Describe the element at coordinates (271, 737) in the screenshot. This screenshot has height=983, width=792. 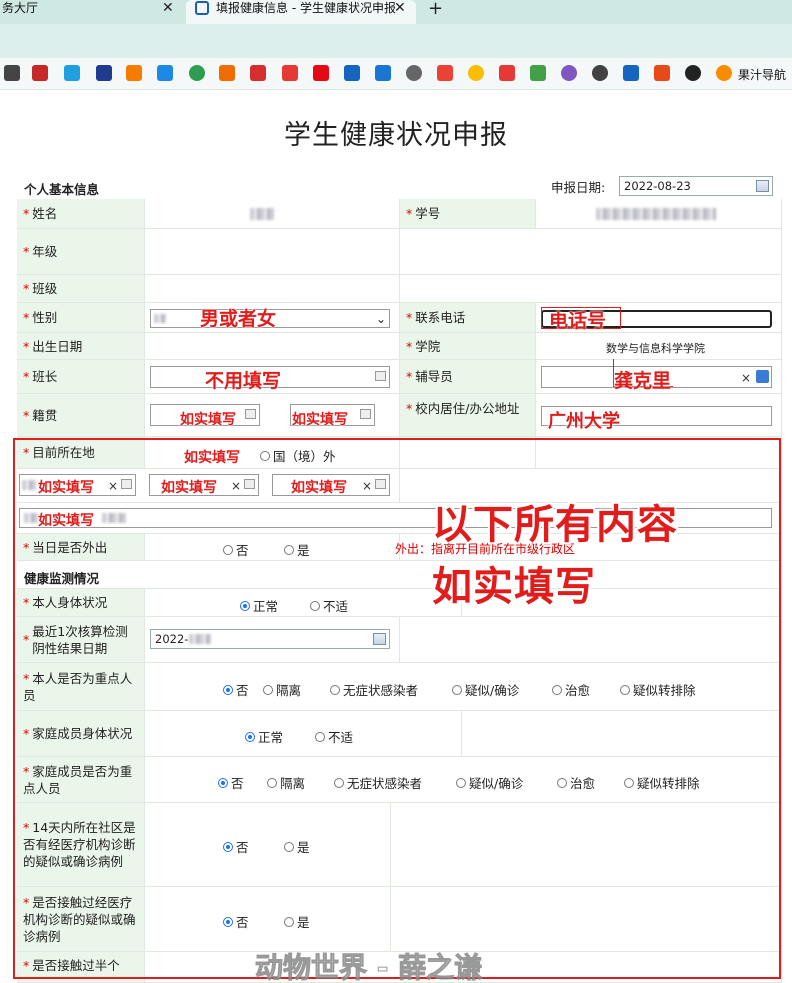
I see `radio-label: 正常` at that location.